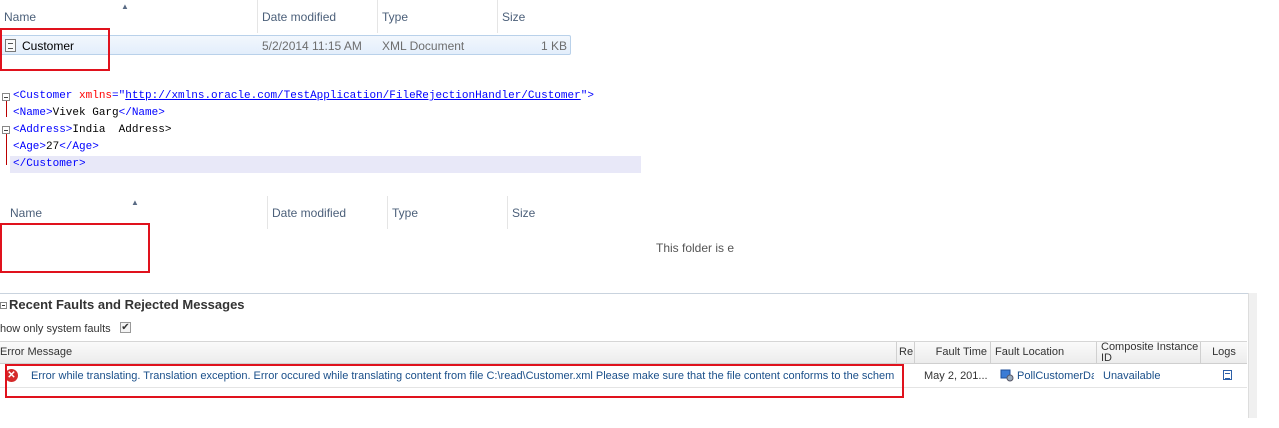 The height and width of the screenshot is (428, 1279). What do you see at coordinates (92, 130) in the screenshot?
I see `xml-line-3: <Address>India Address>` at bounding box center [92, 130].